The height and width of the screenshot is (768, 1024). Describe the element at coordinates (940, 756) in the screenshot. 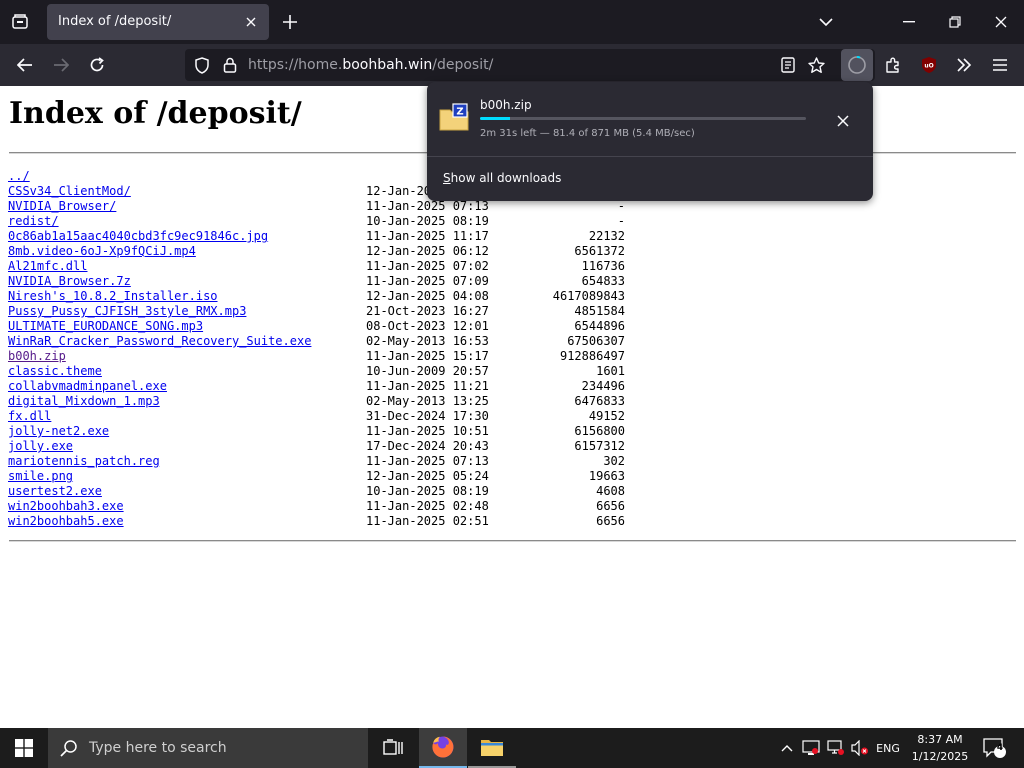

I see `clock-date: 1/12/2025` at that location.